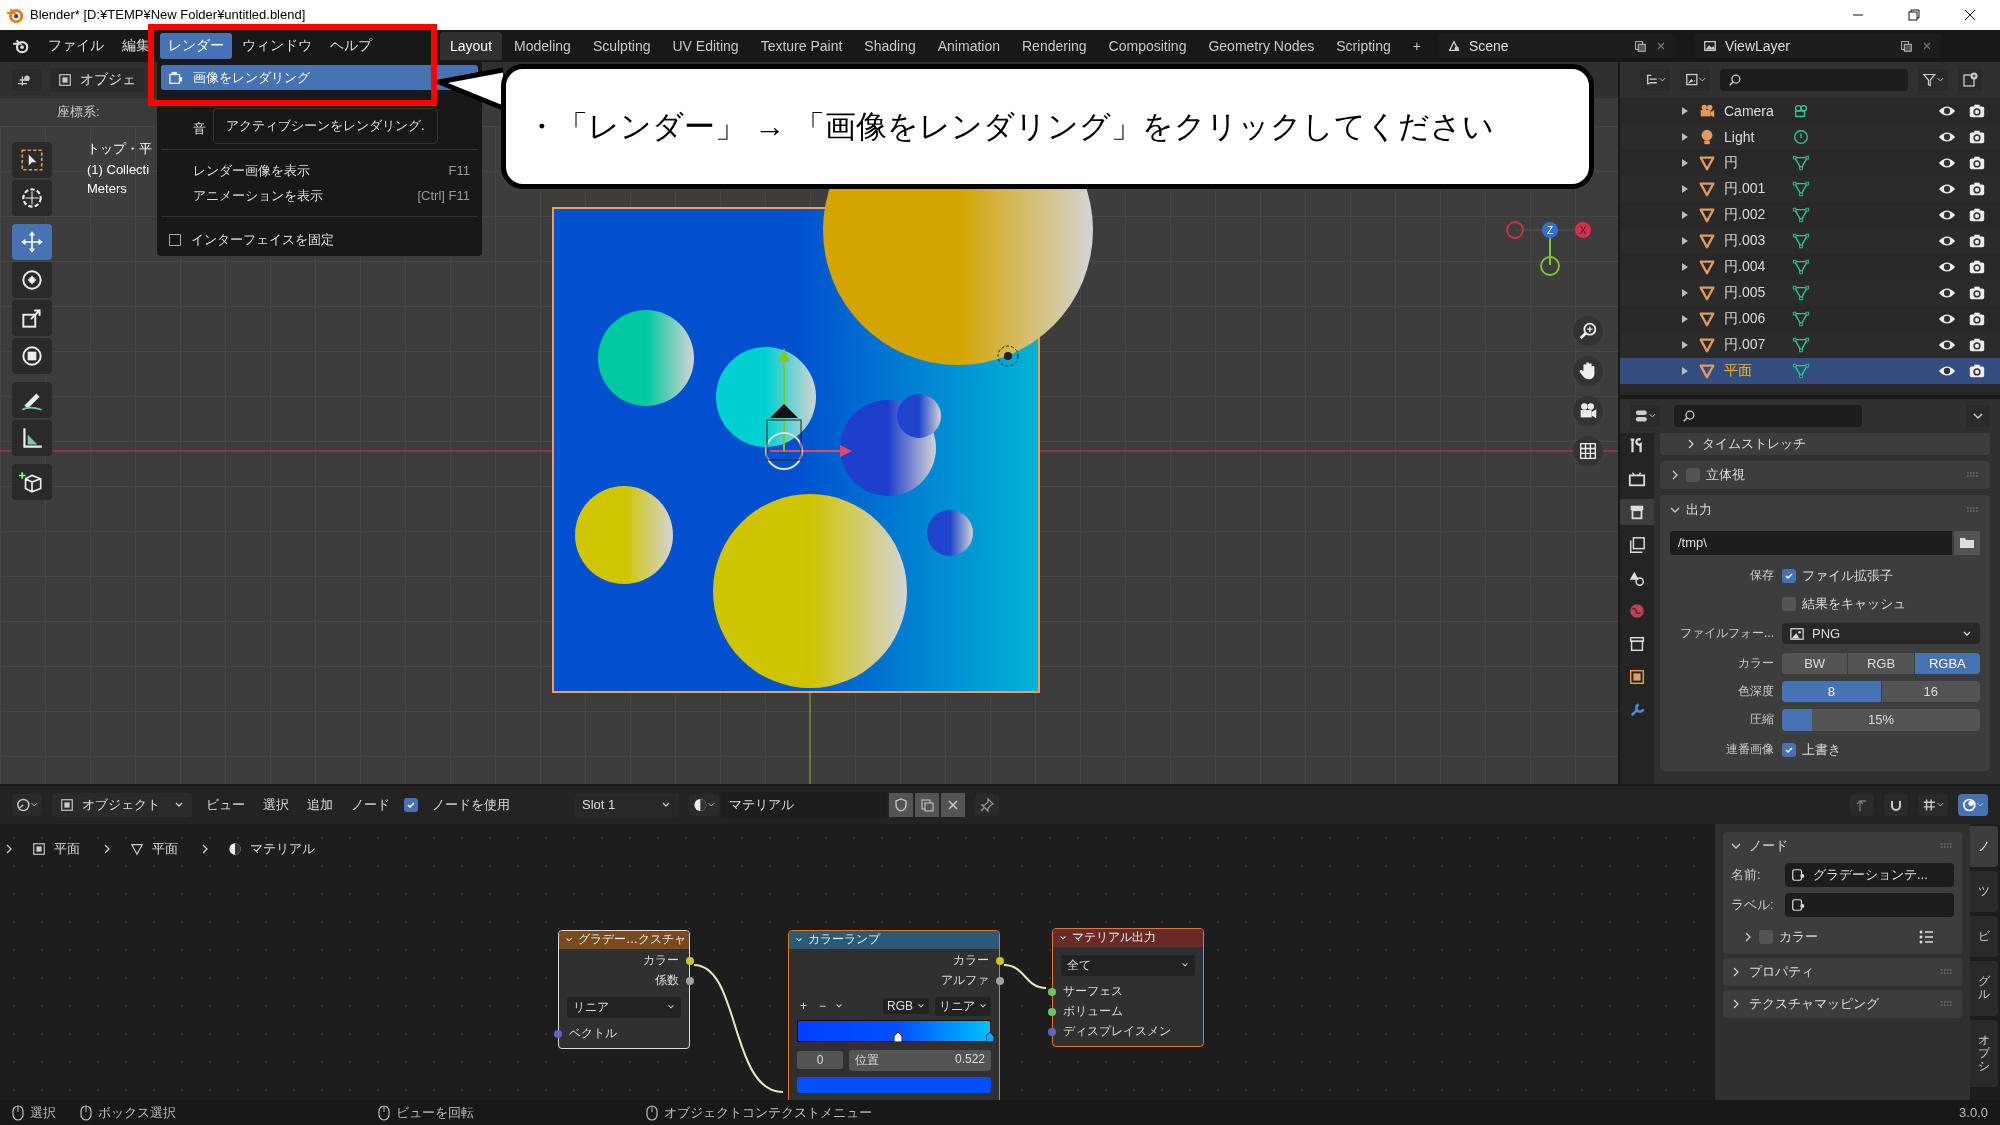 Image resolution: width=2000 pixels, height=1125 pixels. I want to click on shortcut-text: F11, so click(459, 170).